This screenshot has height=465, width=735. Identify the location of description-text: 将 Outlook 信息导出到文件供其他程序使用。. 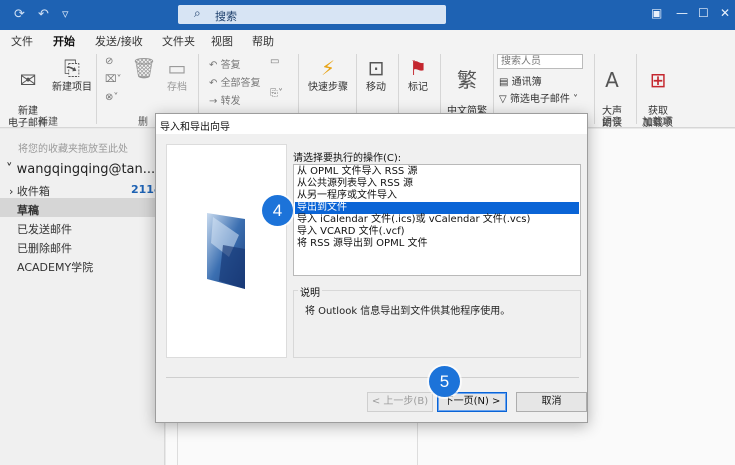
(408, 311).